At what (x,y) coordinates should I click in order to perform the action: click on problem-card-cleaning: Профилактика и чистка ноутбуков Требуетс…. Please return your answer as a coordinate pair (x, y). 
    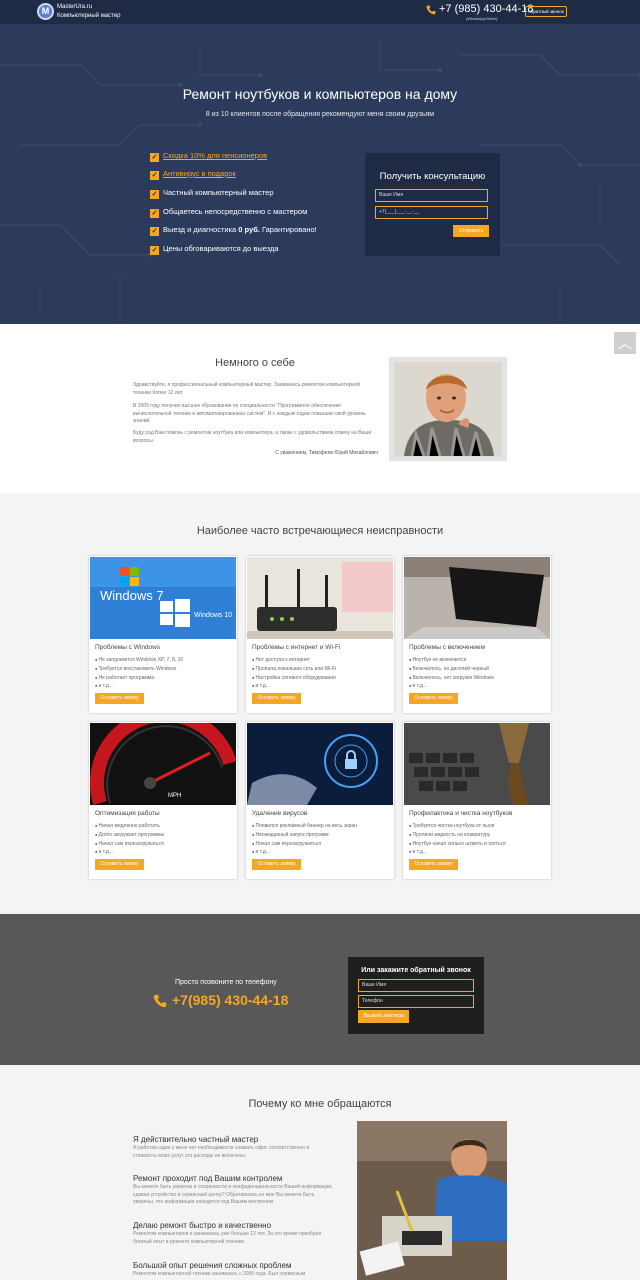
    Looking at the image, I should click on (477, 800).